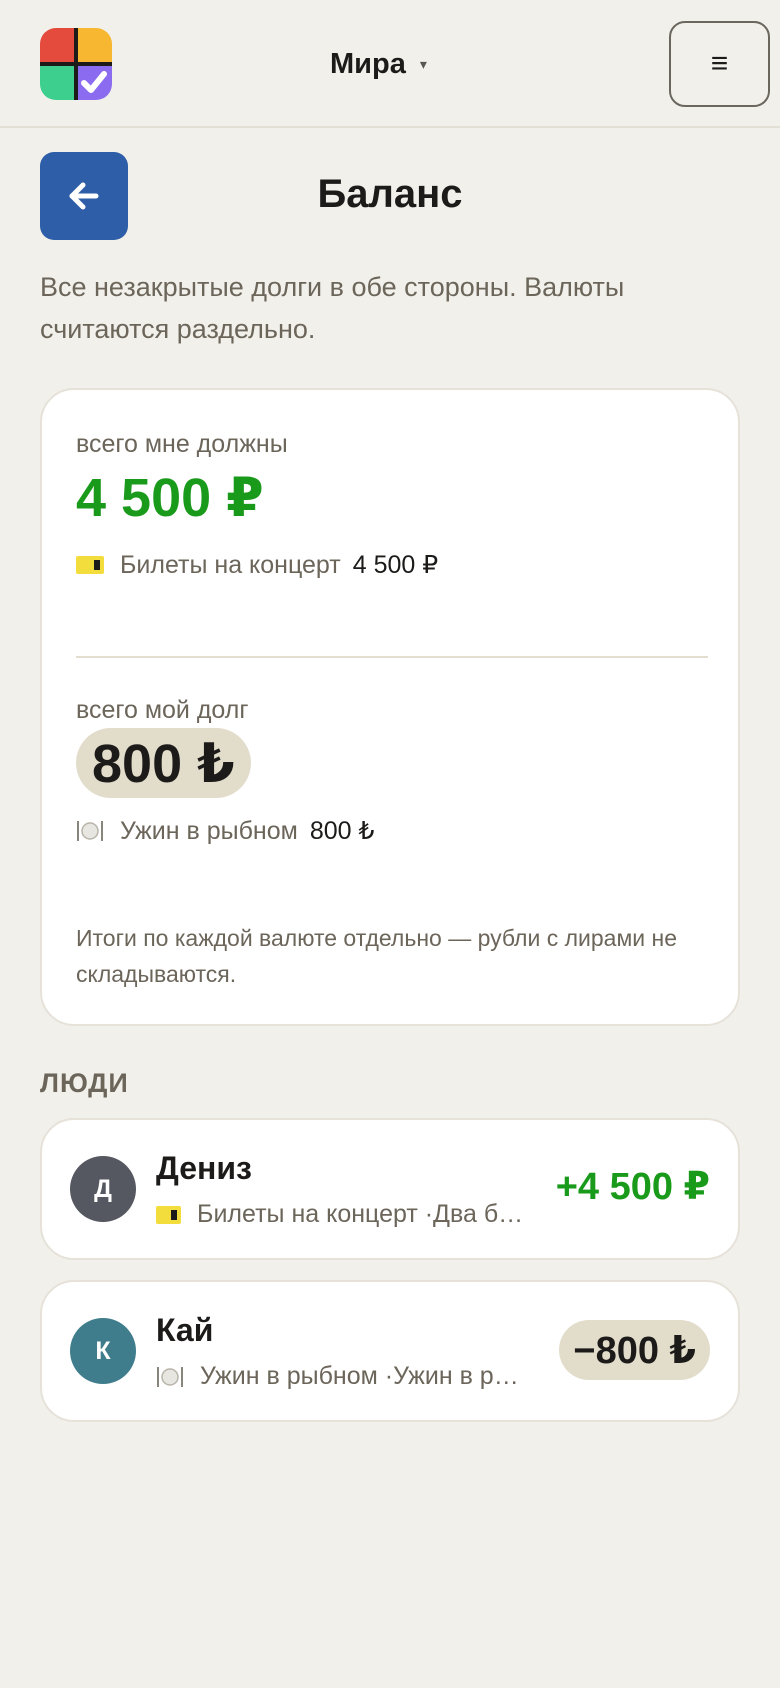  I want to click on user-switcher: Мира ▾, so click(378, 64).